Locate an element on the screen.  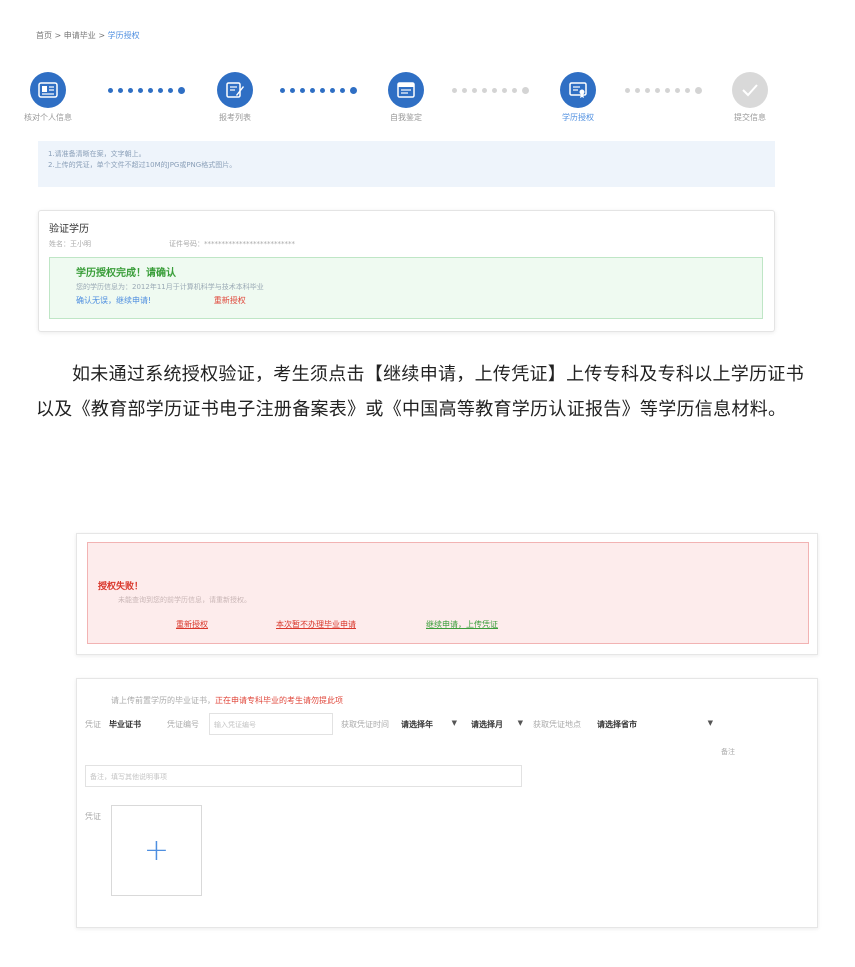
step-label: 自我鉴定 is located at coordinates (406, 117).